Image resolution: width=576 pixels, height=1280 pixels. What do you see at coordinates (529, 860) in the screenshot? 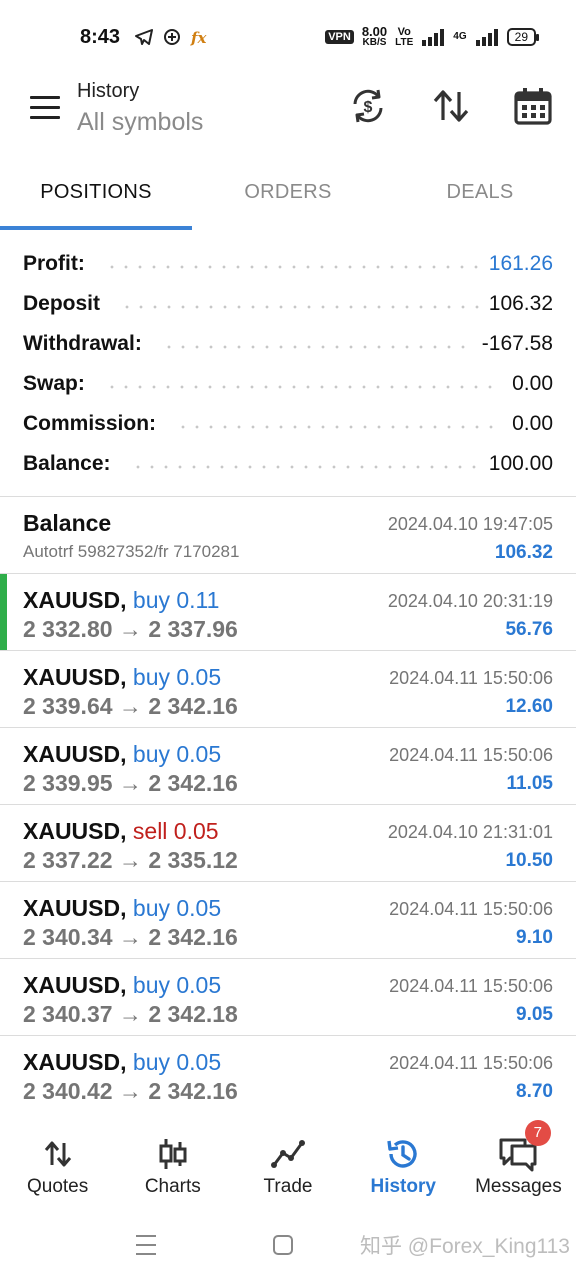
I see `deal-profit: 10.50` at bounding box center [529, 860].